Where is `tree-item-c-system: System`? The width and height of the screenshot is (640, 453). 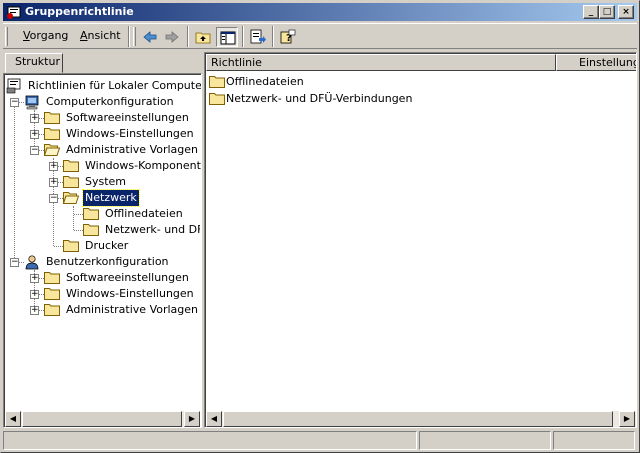
tree-item-c-system: System is located at coordinates (131, 182).